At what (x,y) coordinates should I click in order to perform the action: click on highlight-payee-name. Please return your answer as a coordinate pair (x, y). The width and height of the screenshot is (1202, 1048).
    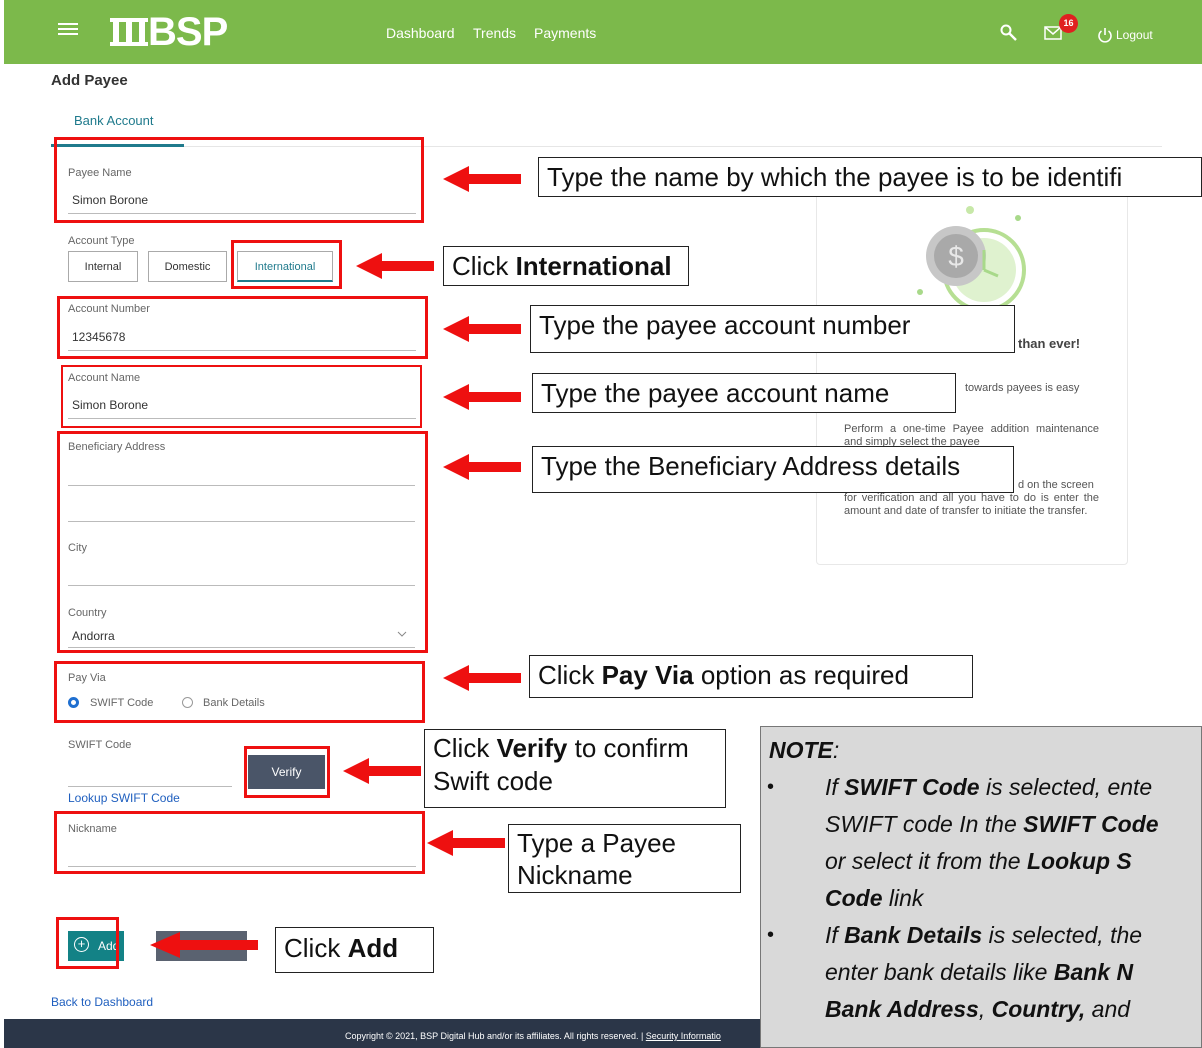
    Looking at the image, I should click on (239, 180).